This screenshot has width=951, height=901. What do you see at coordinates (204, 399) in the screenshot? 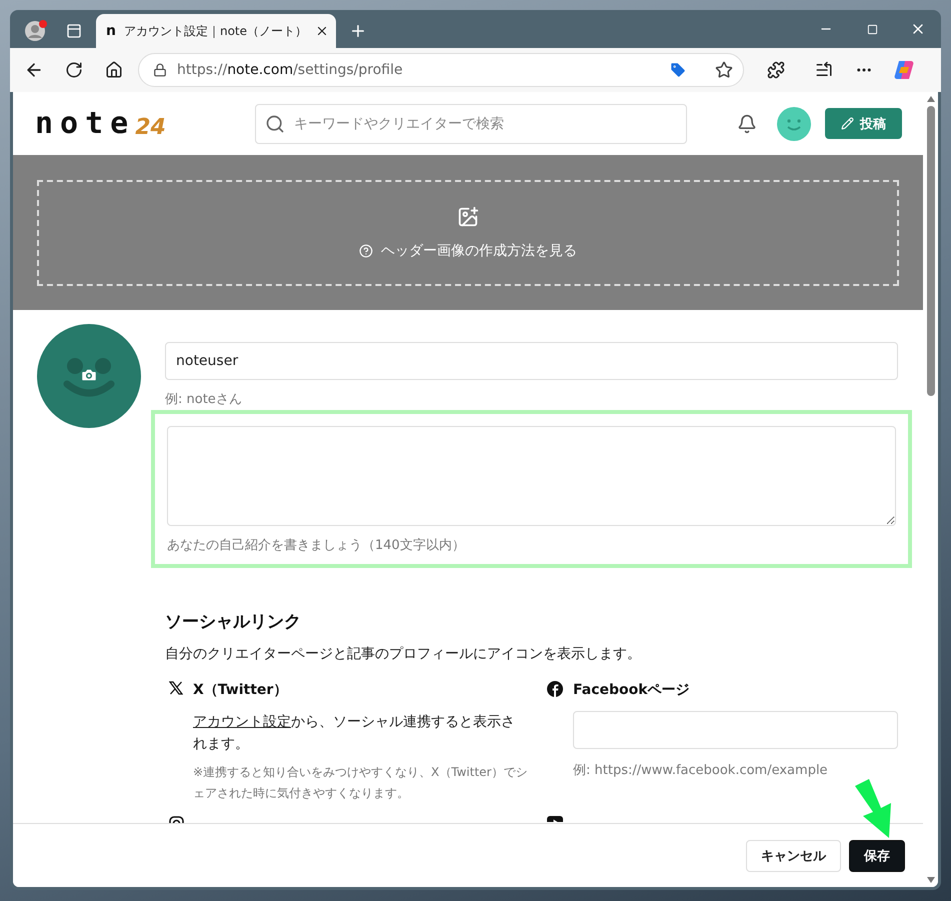
I see `name-hint: 例: noteさん` at bounding box center [204, 399].